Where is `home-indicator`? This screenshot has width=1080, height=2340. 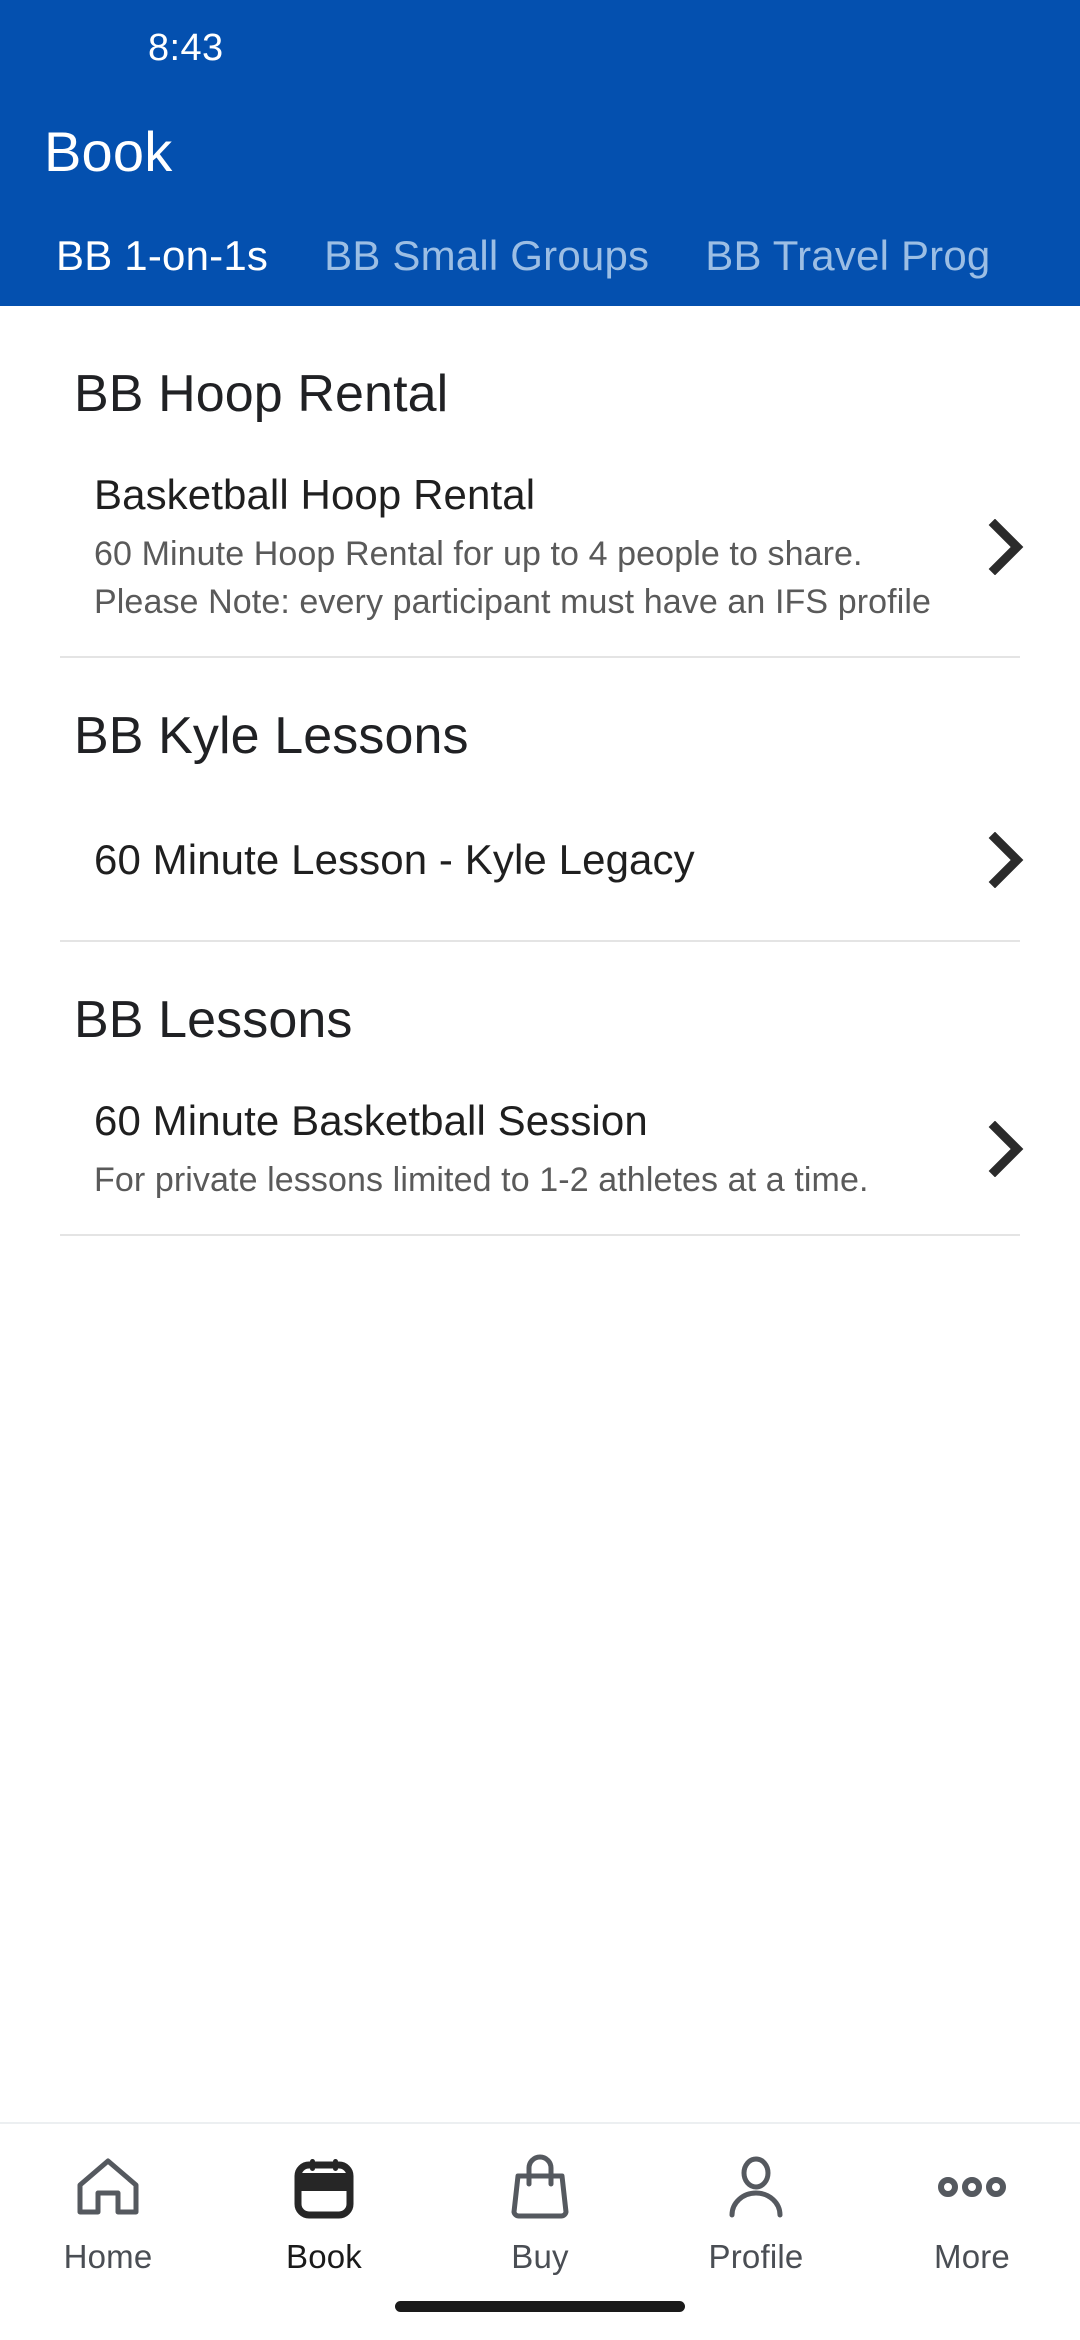
home-indicator is located at coordinates (540, 2306).